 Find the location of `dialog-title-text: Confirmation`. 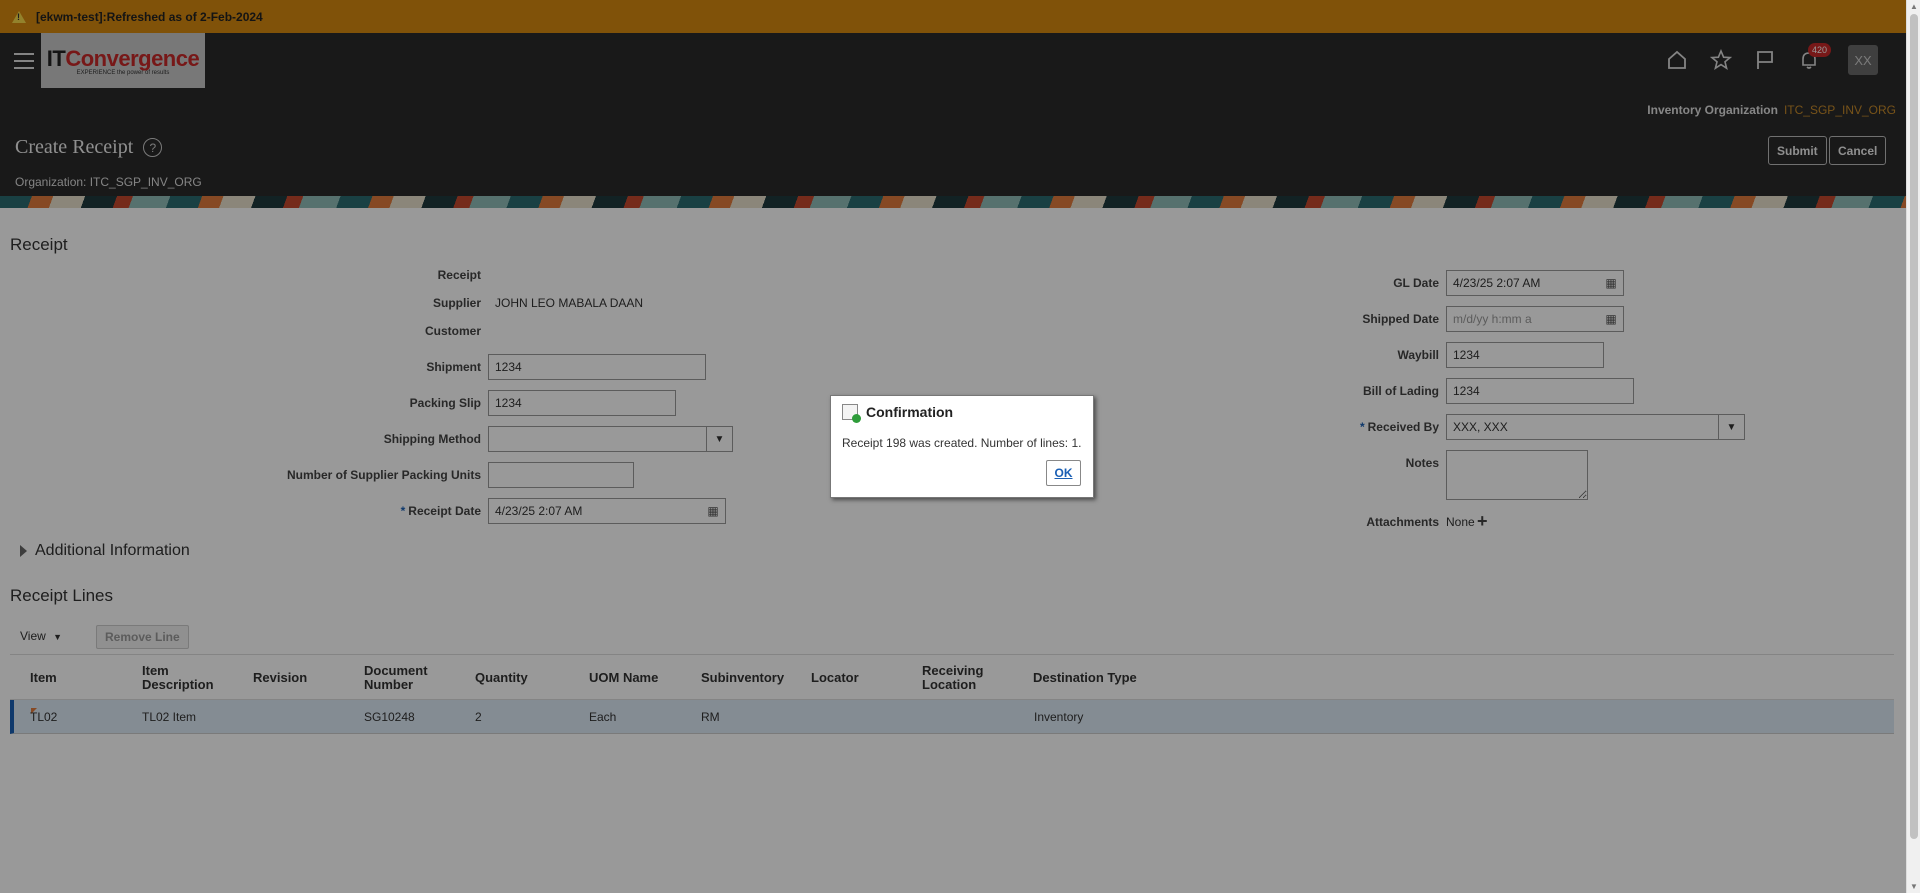

dialog-title-text: Confirmation is located at coordinates (910, 412).